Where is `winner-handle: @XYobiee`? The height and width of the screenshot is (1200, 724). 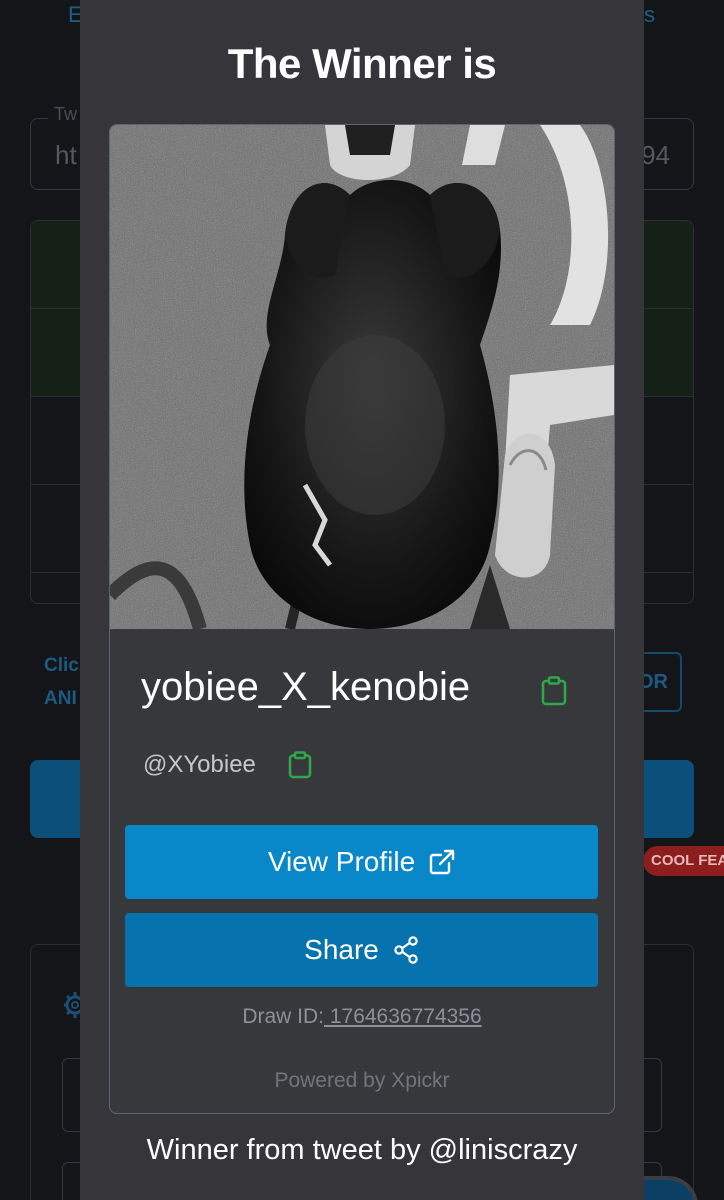
winner-handle: @XYobiee is located at coordinates (199, 764).